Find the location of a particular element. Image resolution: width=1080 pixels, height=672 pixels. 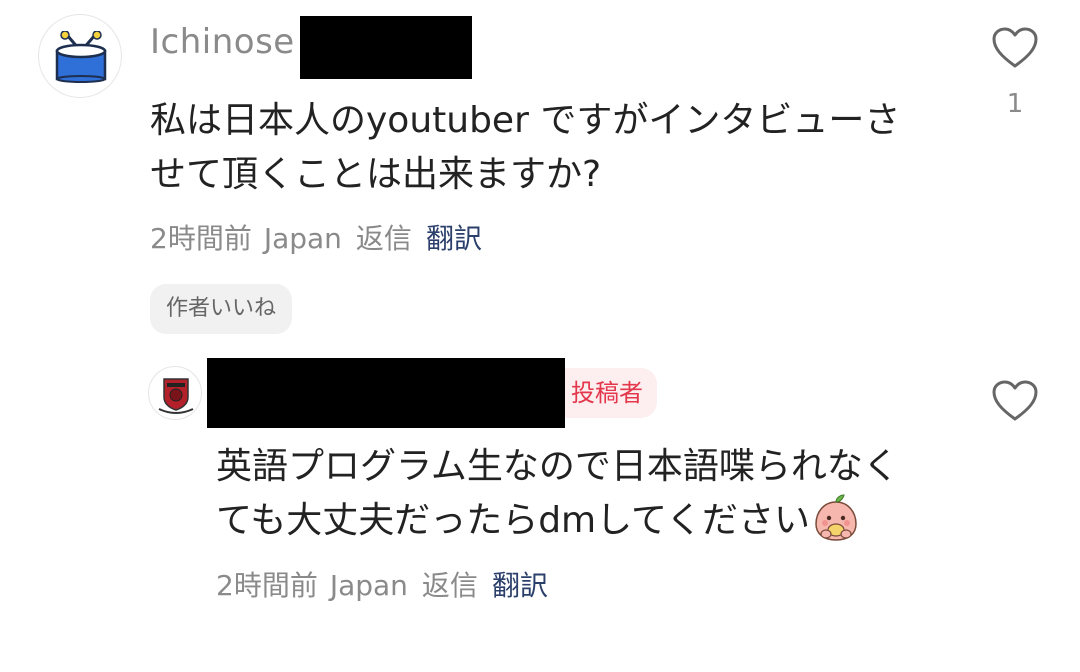

peach-character-emoji-icon is located at coordinates (836, 518).